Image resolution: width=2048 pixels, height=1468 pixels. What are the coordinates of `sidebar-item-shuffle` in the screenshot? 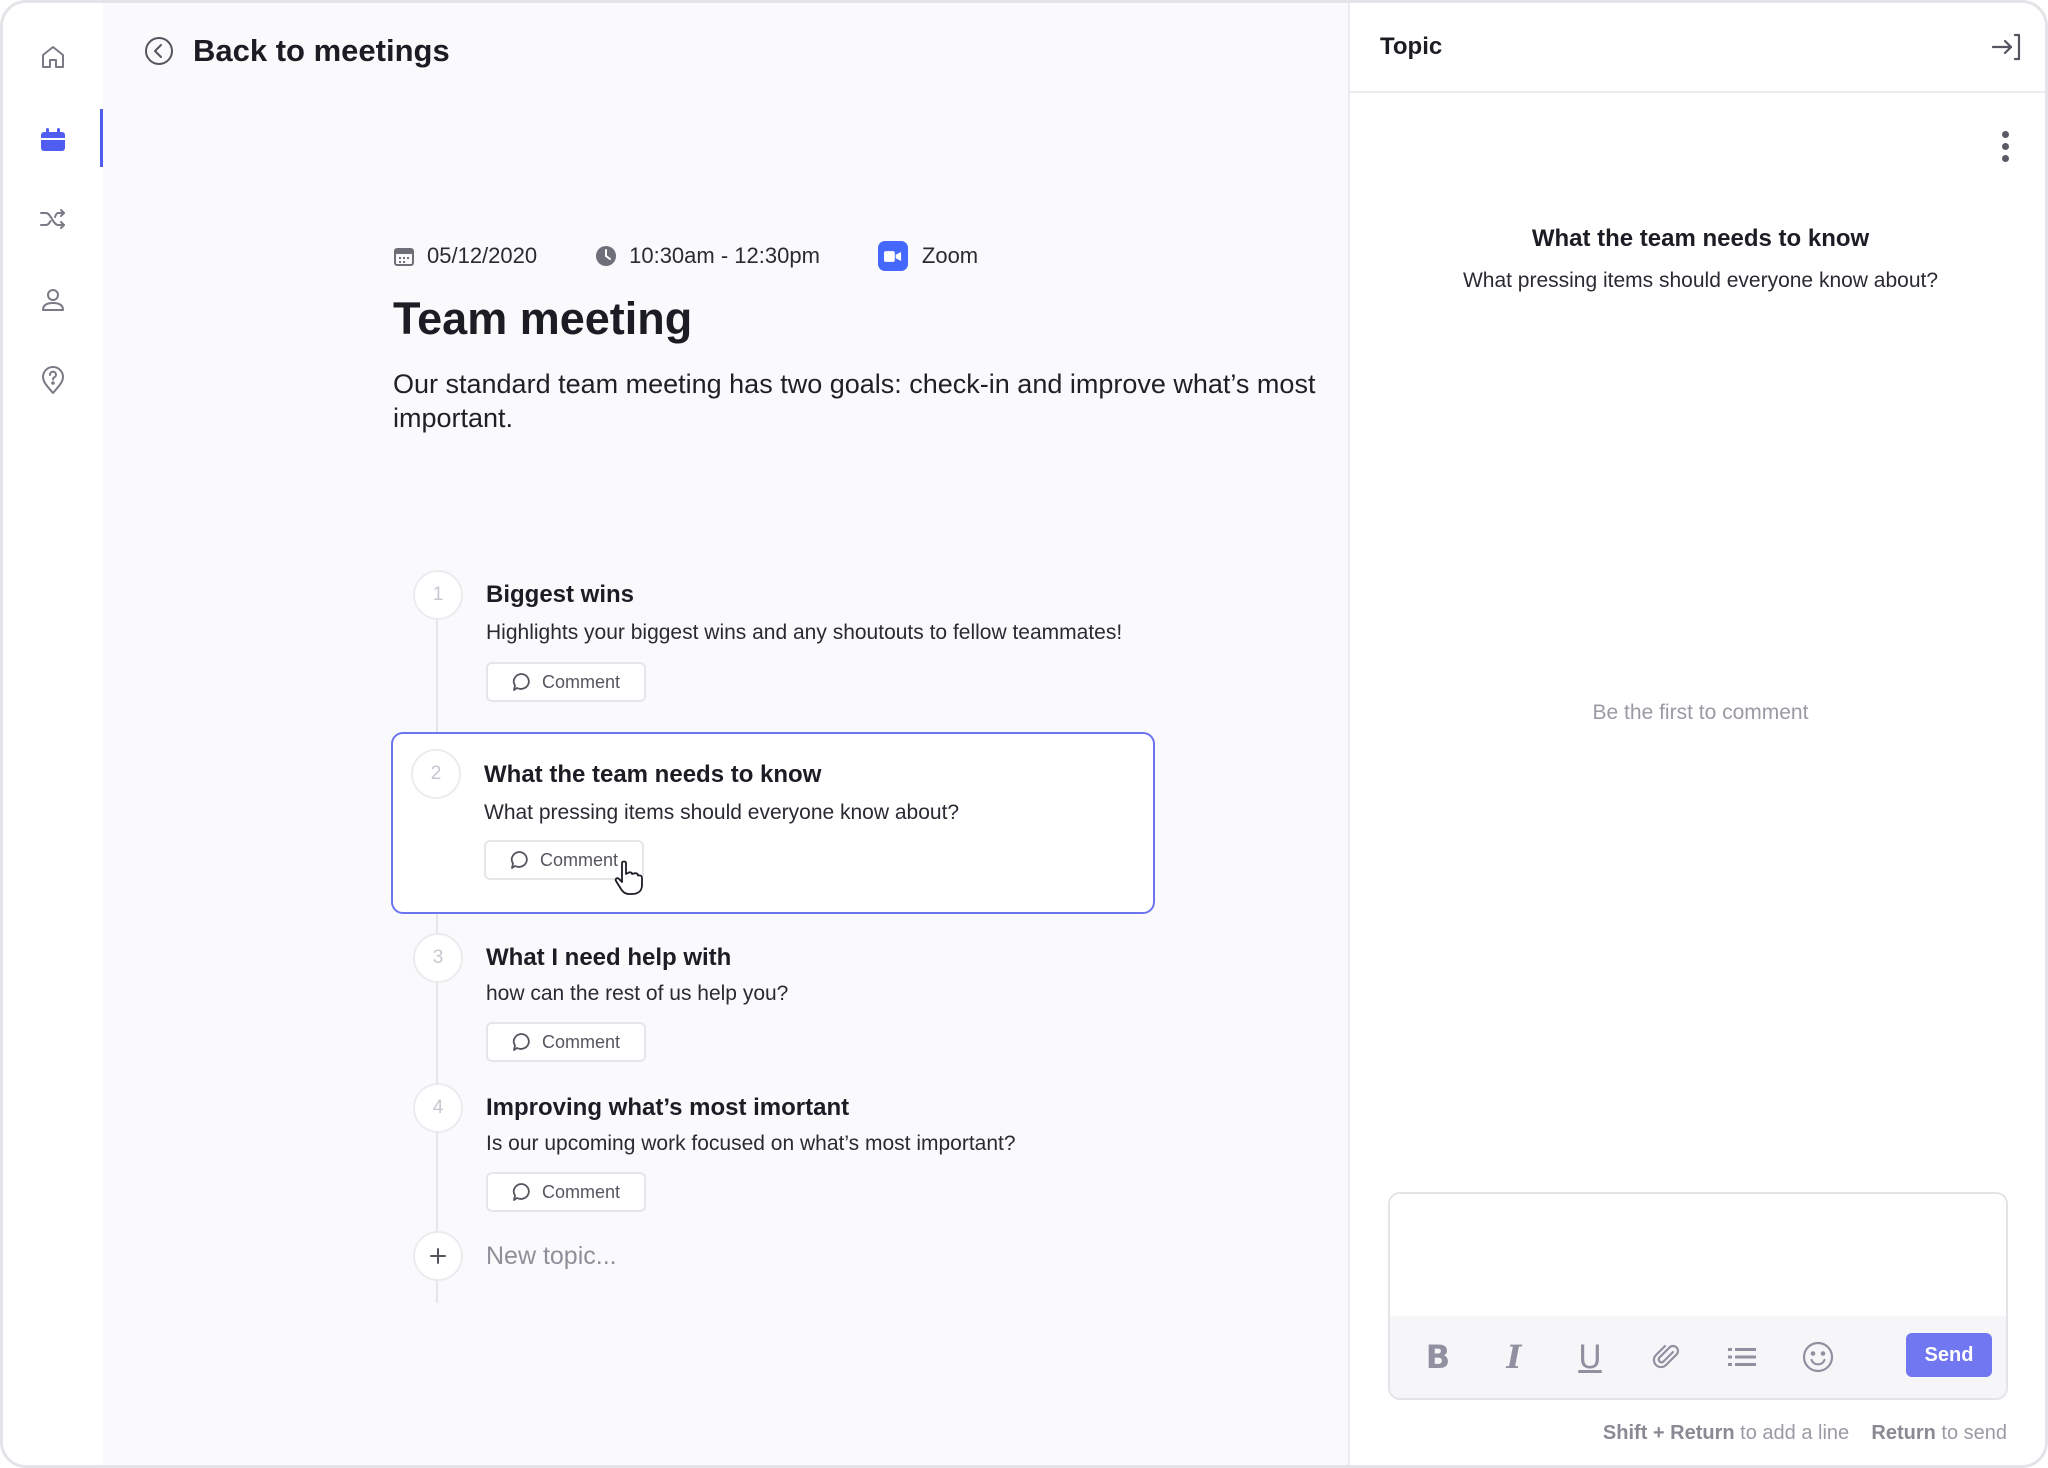 It's located at (53, 219).